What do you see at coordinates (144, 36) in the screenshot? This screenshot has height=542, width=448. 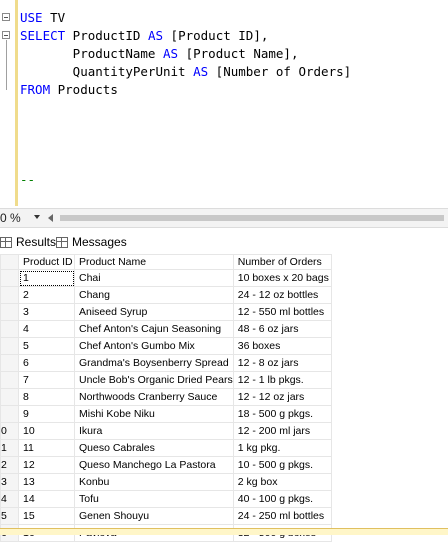 I see `code-line: SELECT ProductID AS [Product ID],` at bounding box center [144, 36].